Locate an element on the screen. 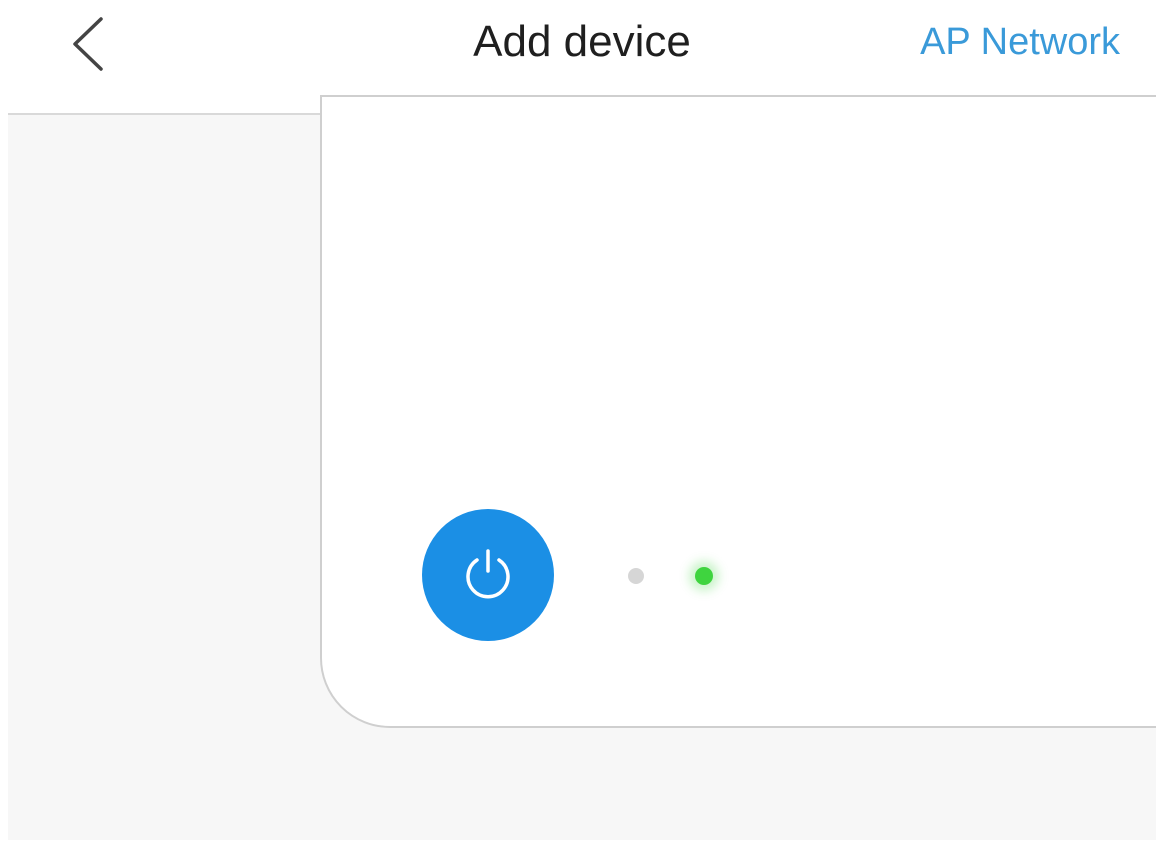  back-button is located at coordinates (88, 44).